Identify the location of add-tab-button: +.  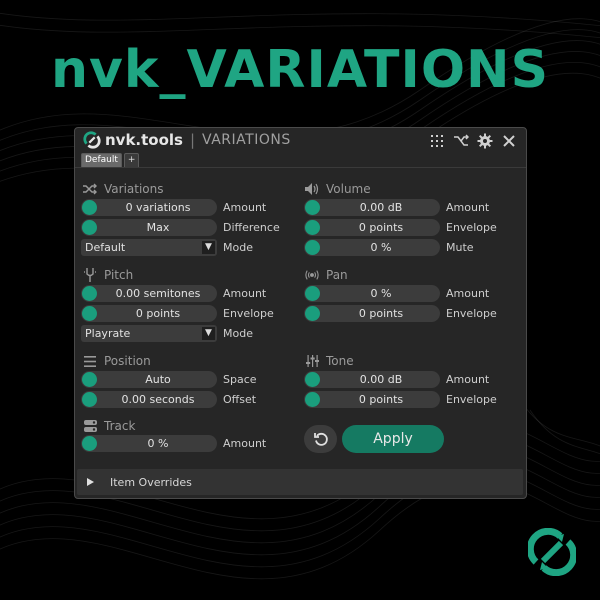
(131, 160).